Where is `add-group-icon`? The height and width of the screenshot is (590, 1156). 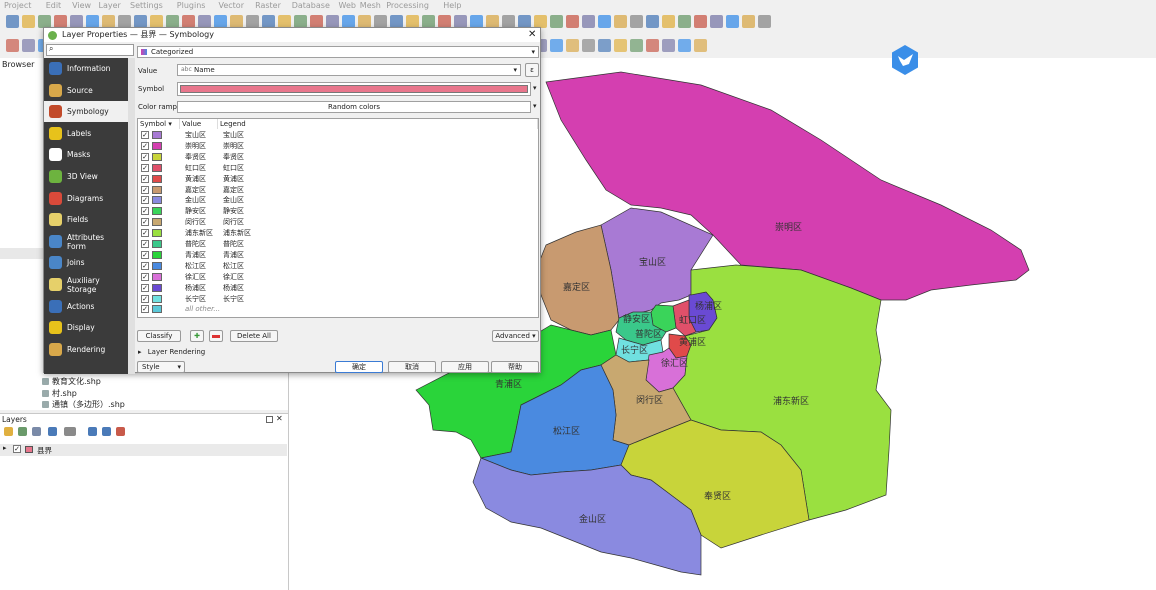 add-group-icon is located at coordinates (22, 431).